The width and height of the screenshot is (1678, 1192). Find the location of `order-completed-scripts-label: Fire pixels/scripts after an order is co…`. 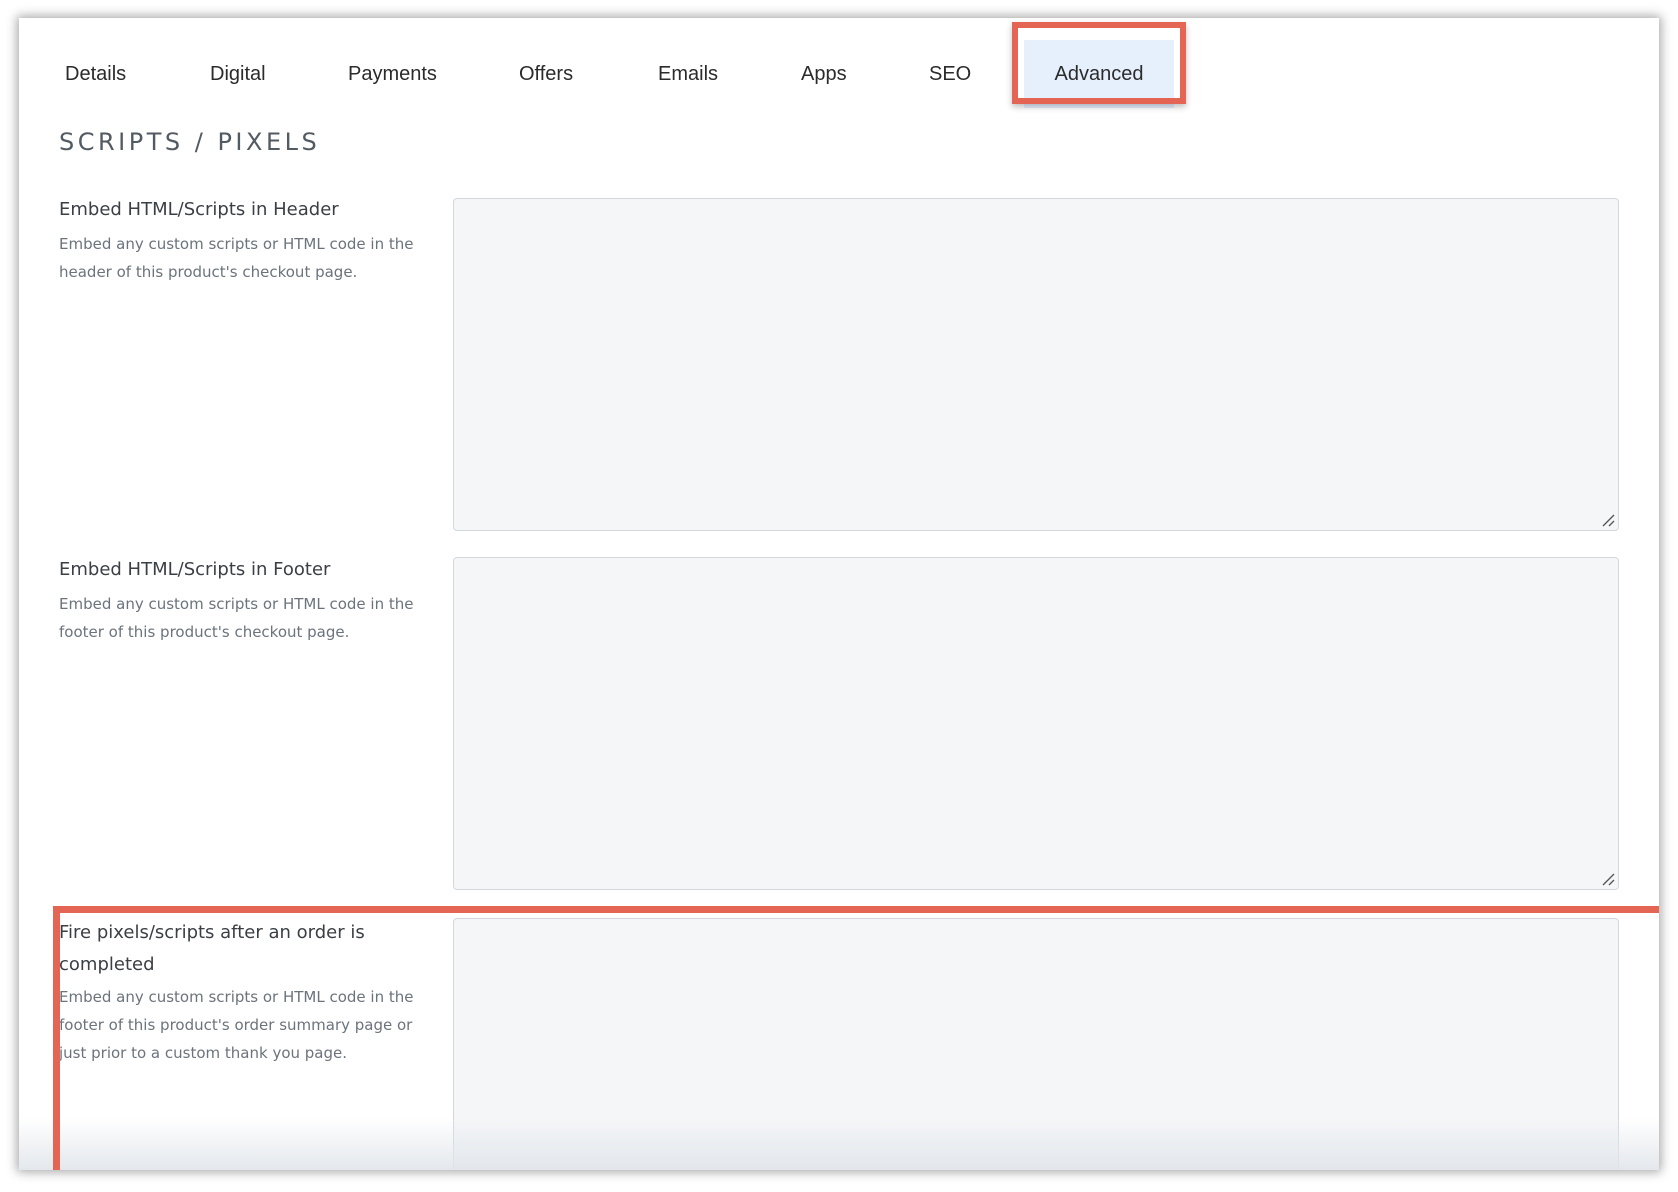

order-completed-scripts-label: Fire pixels/scripts after an order is co… is located at coordinates (212, 948).